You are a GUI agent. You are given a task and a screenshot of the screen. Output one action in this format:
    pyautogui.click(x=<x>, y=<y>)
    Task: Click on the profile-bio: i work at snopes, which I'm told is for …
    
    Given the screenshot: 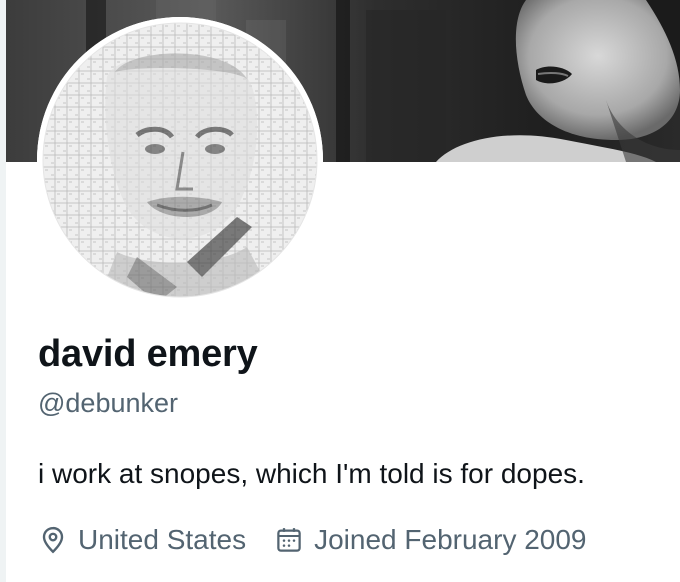 What is the action you would take?
    pyautogui.click(x=311, y=473)
    